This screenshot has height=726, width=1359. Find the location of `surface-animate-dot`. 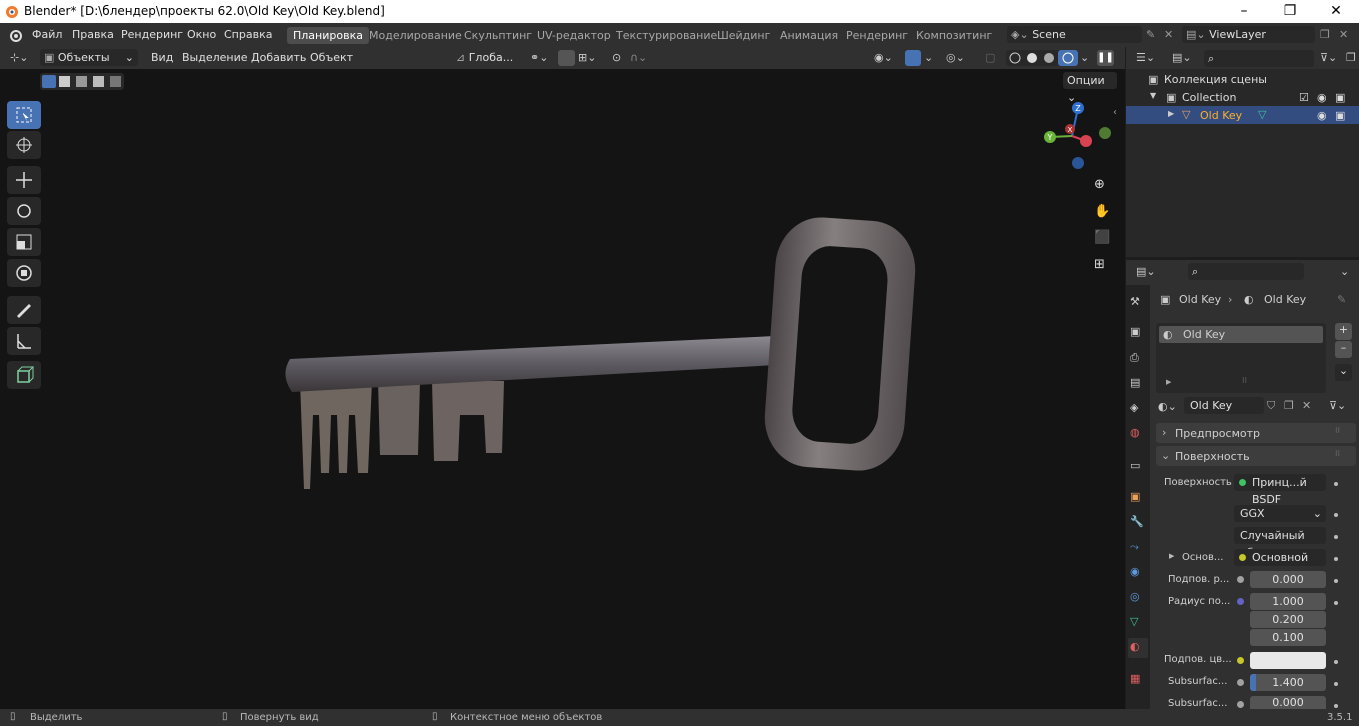

surface-animate-dot is located at coordinates (1336, 484).